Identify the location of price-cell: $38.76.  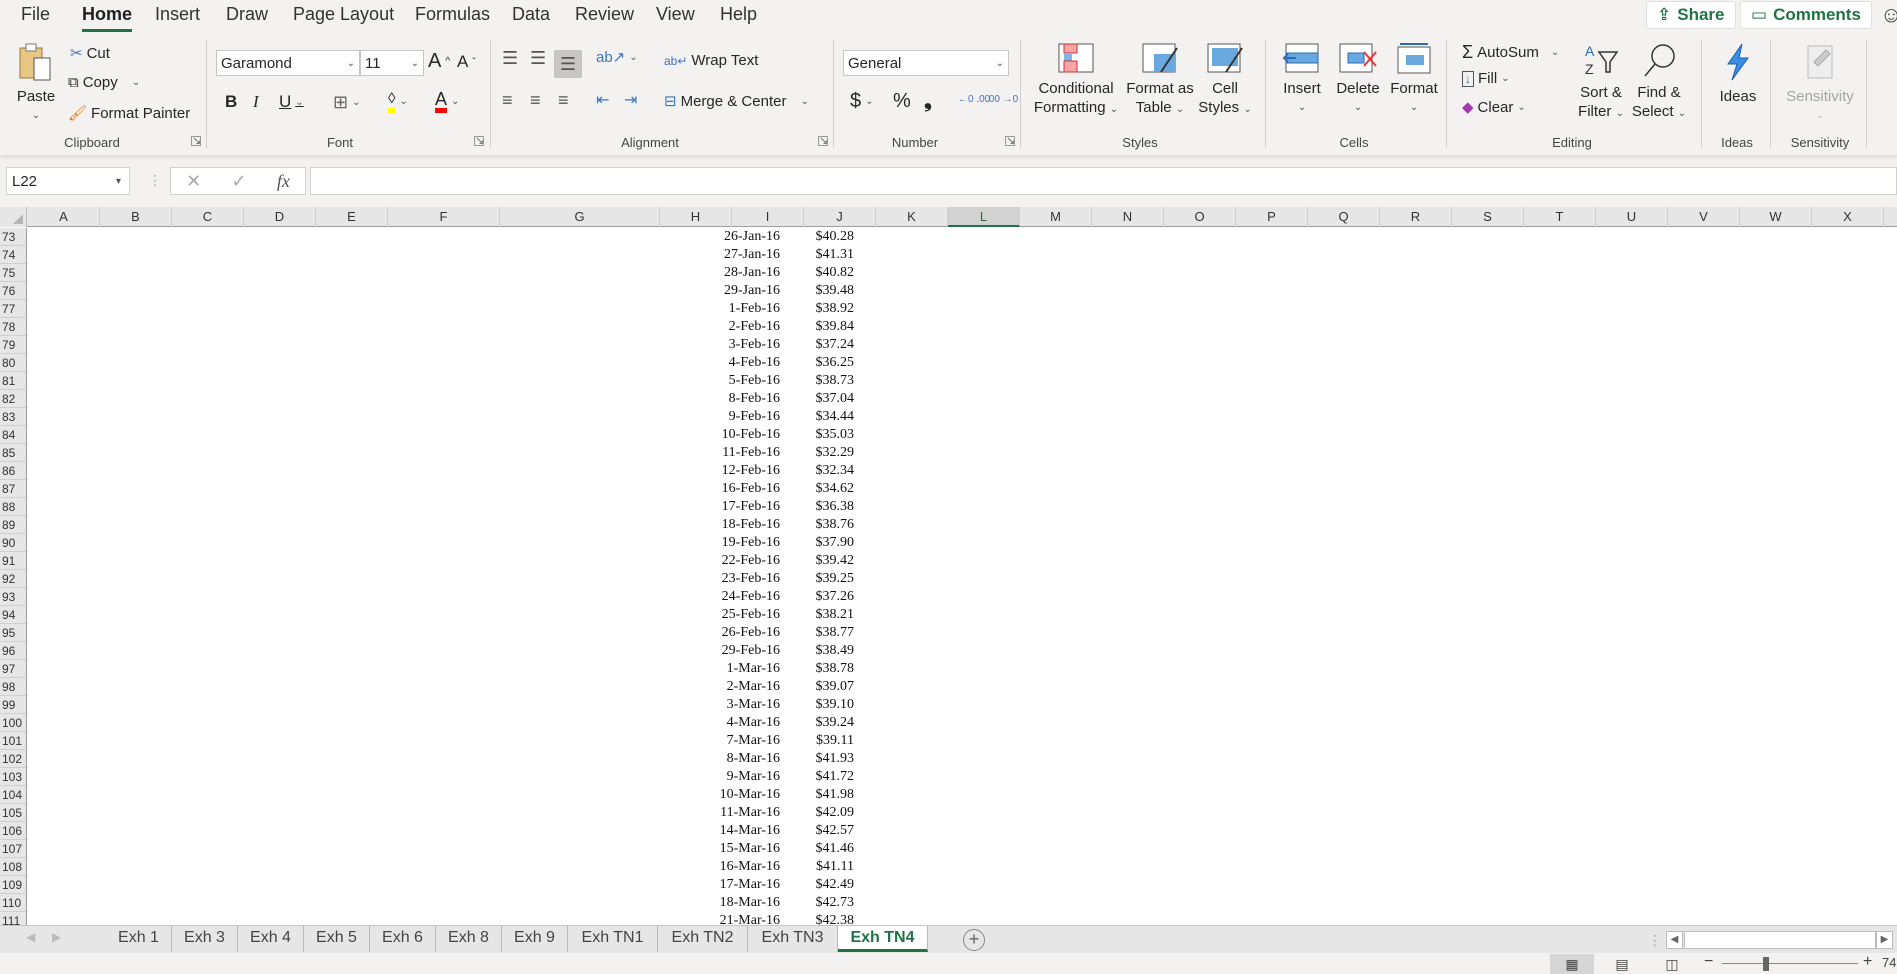
(822, 525).